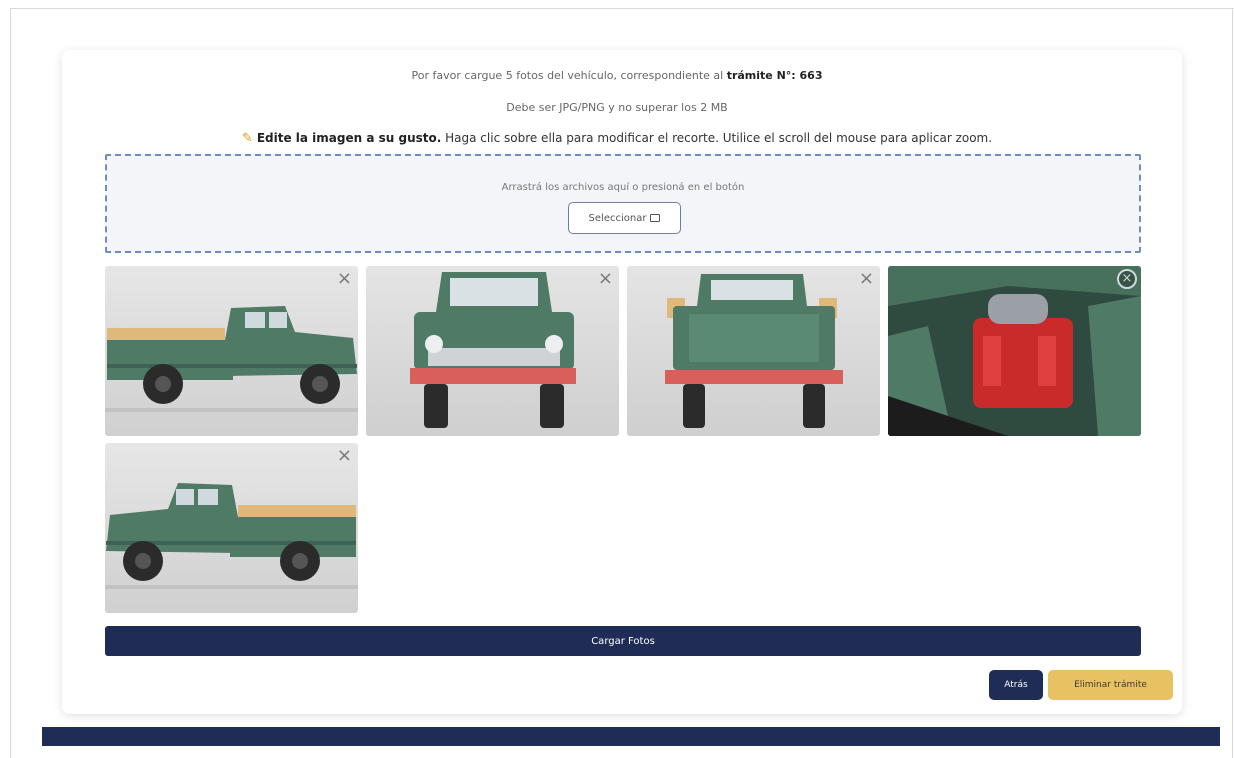  I want to click on truck-engine-image, so click(1014, 351).